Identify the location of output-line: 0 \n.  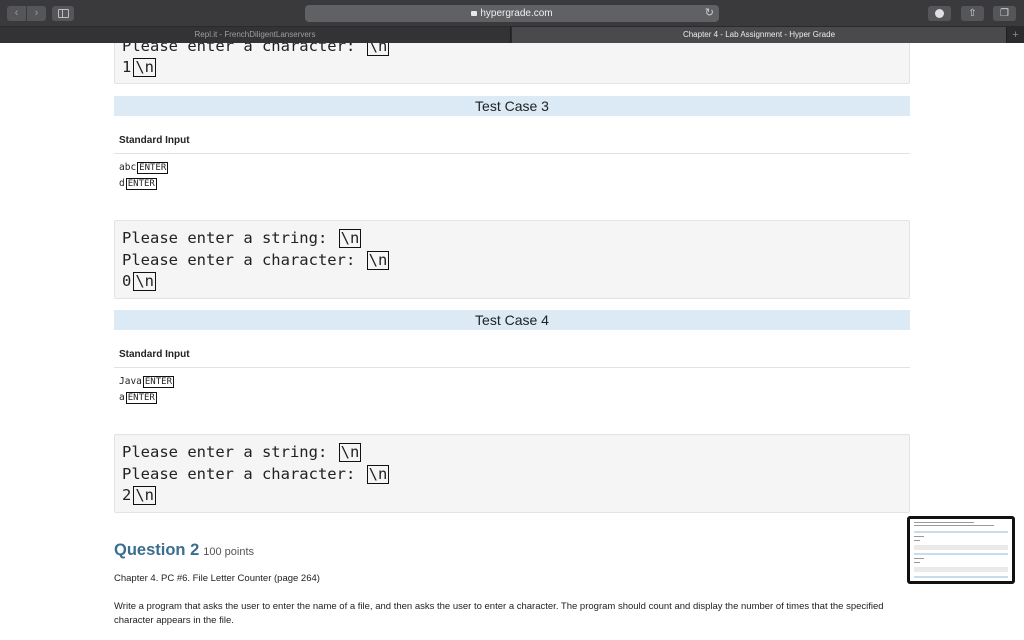
(139, 281).